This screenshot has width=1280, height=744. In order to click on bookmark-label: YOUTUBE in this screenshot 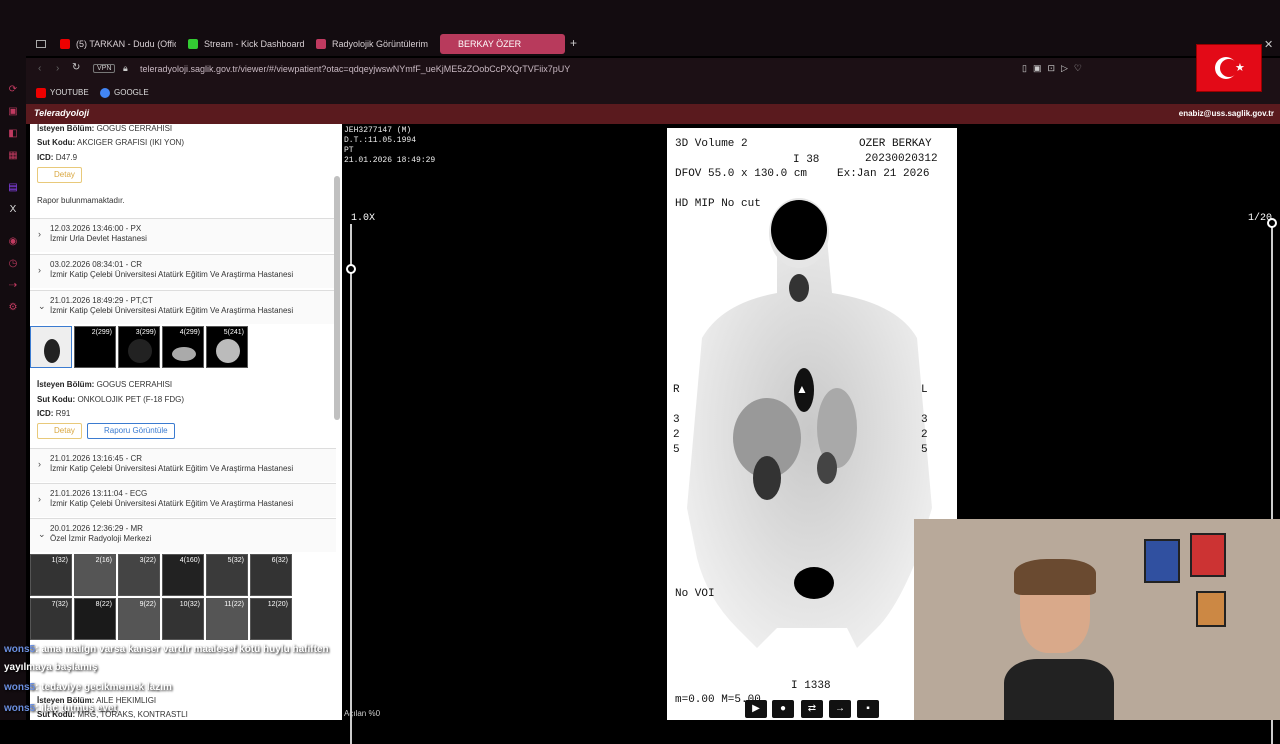, I will do `click(69, 92)`.